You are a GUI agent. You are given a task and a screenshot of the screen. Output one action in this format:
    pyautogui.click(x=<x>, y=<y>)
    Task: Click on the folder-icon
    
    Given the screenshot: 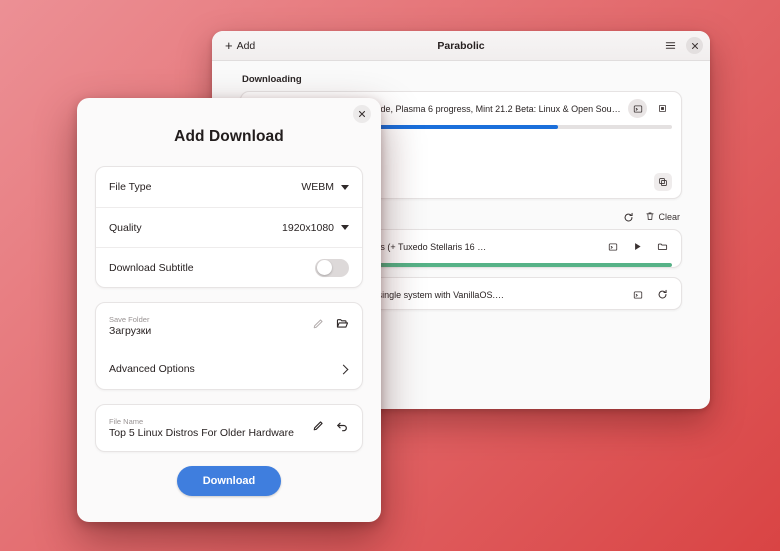 What is the action you would take?
    pyautogui.click(x=662, y=246)
    